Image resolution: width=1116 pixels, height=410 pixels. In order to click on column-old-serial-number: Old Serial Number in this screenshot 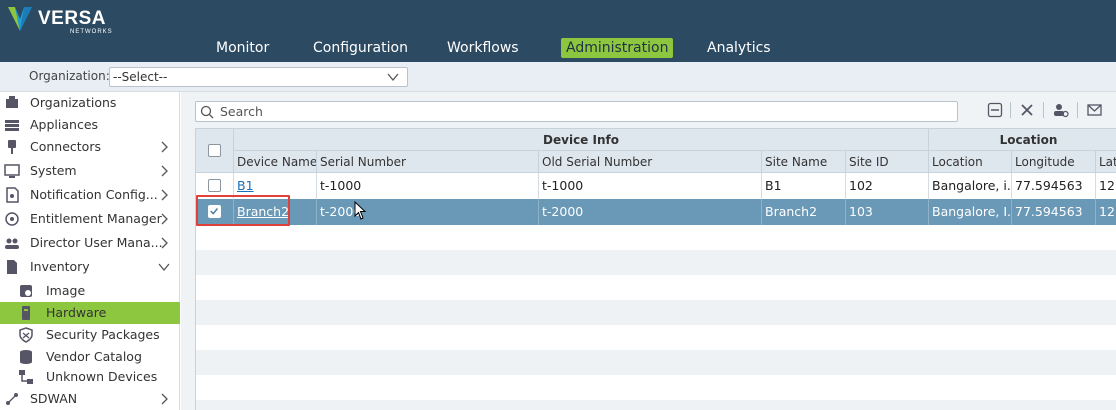, I will do `click(650, 162)`.